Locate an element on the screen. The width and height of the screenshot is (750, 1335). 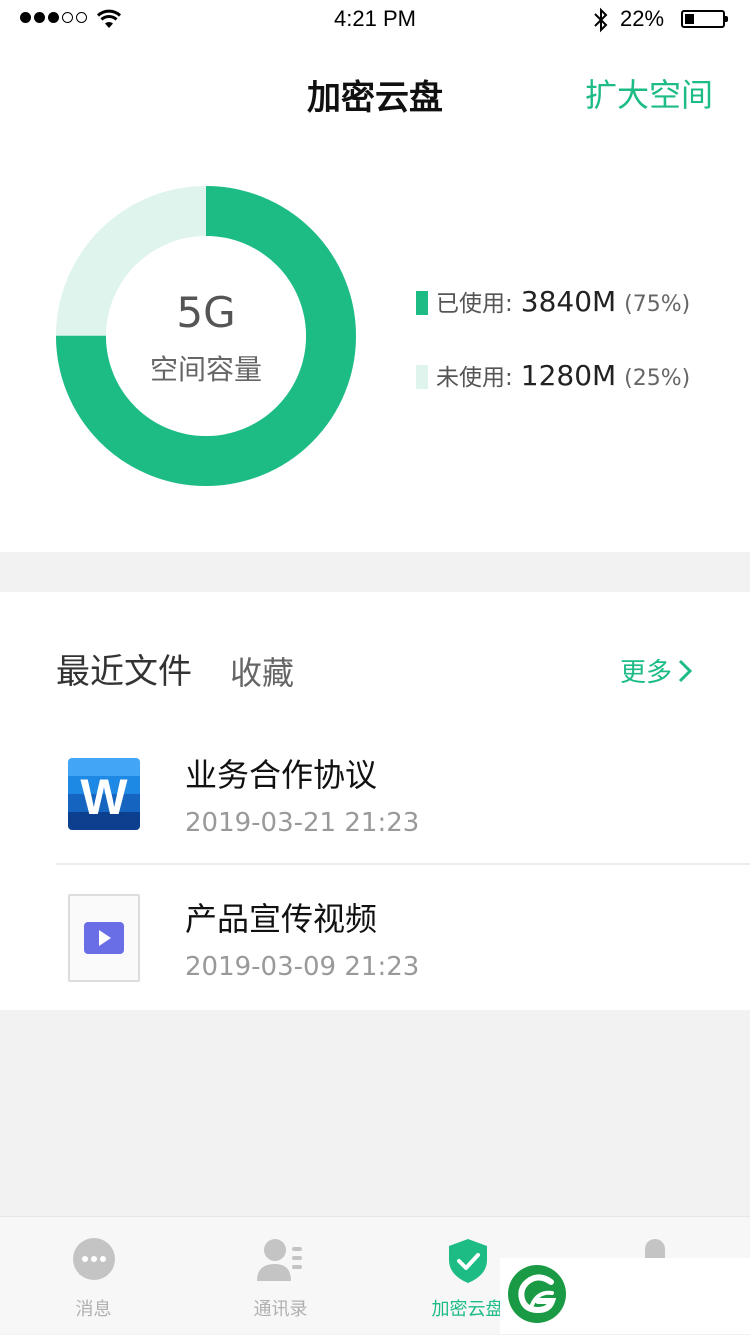
tab-label: 通讯录 is located at coordinates (280, 1309).